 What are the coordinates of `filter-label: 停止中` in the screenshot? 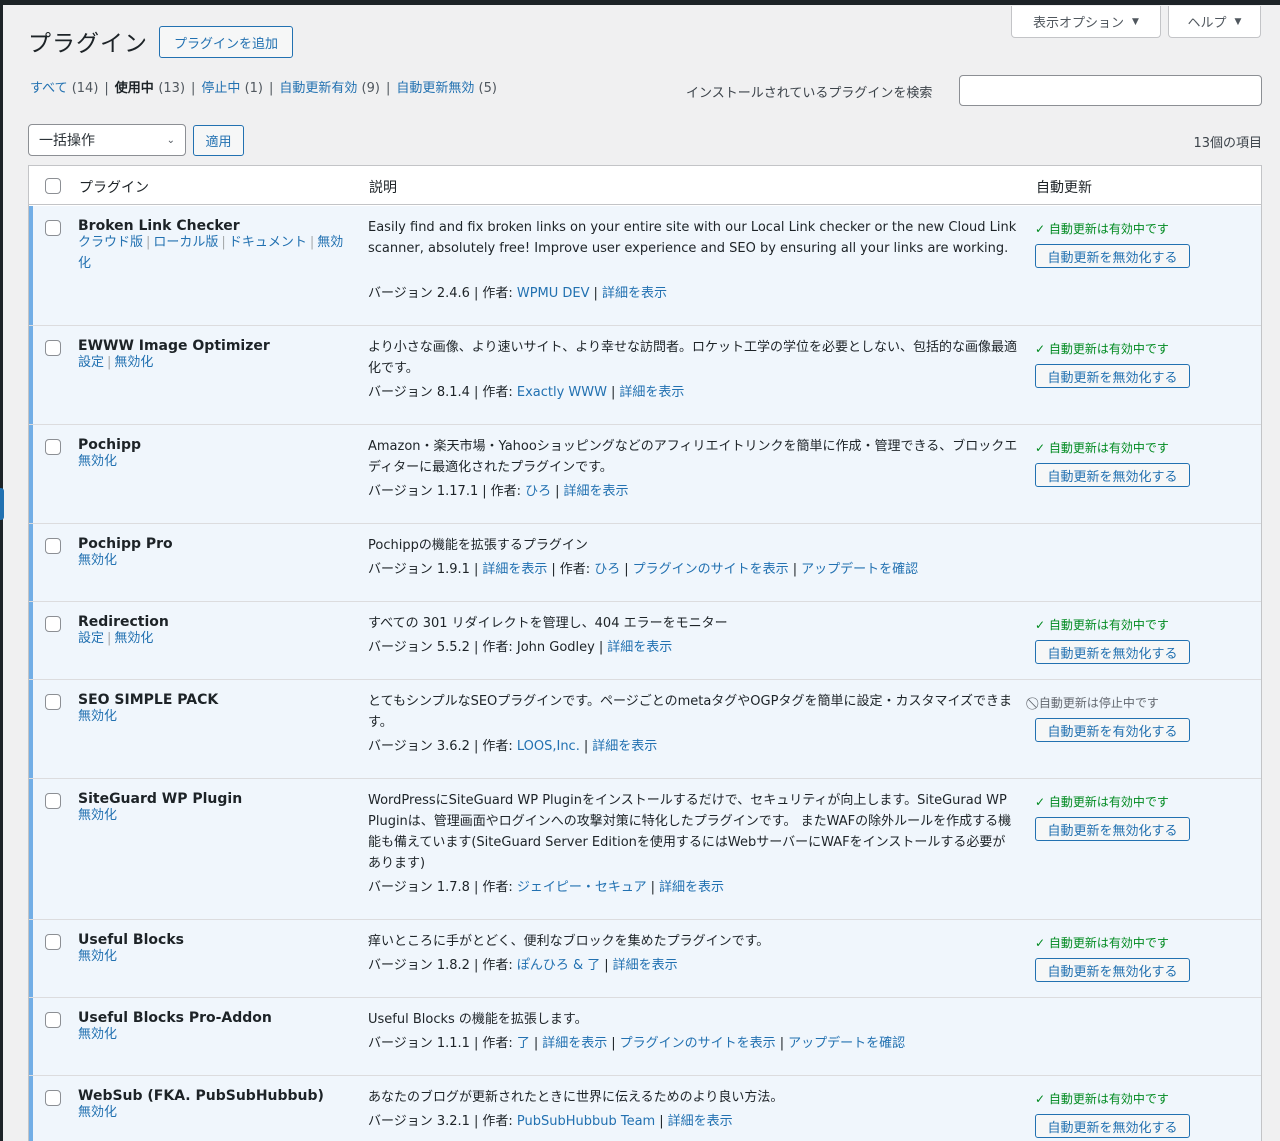 It's located at (221, 88).